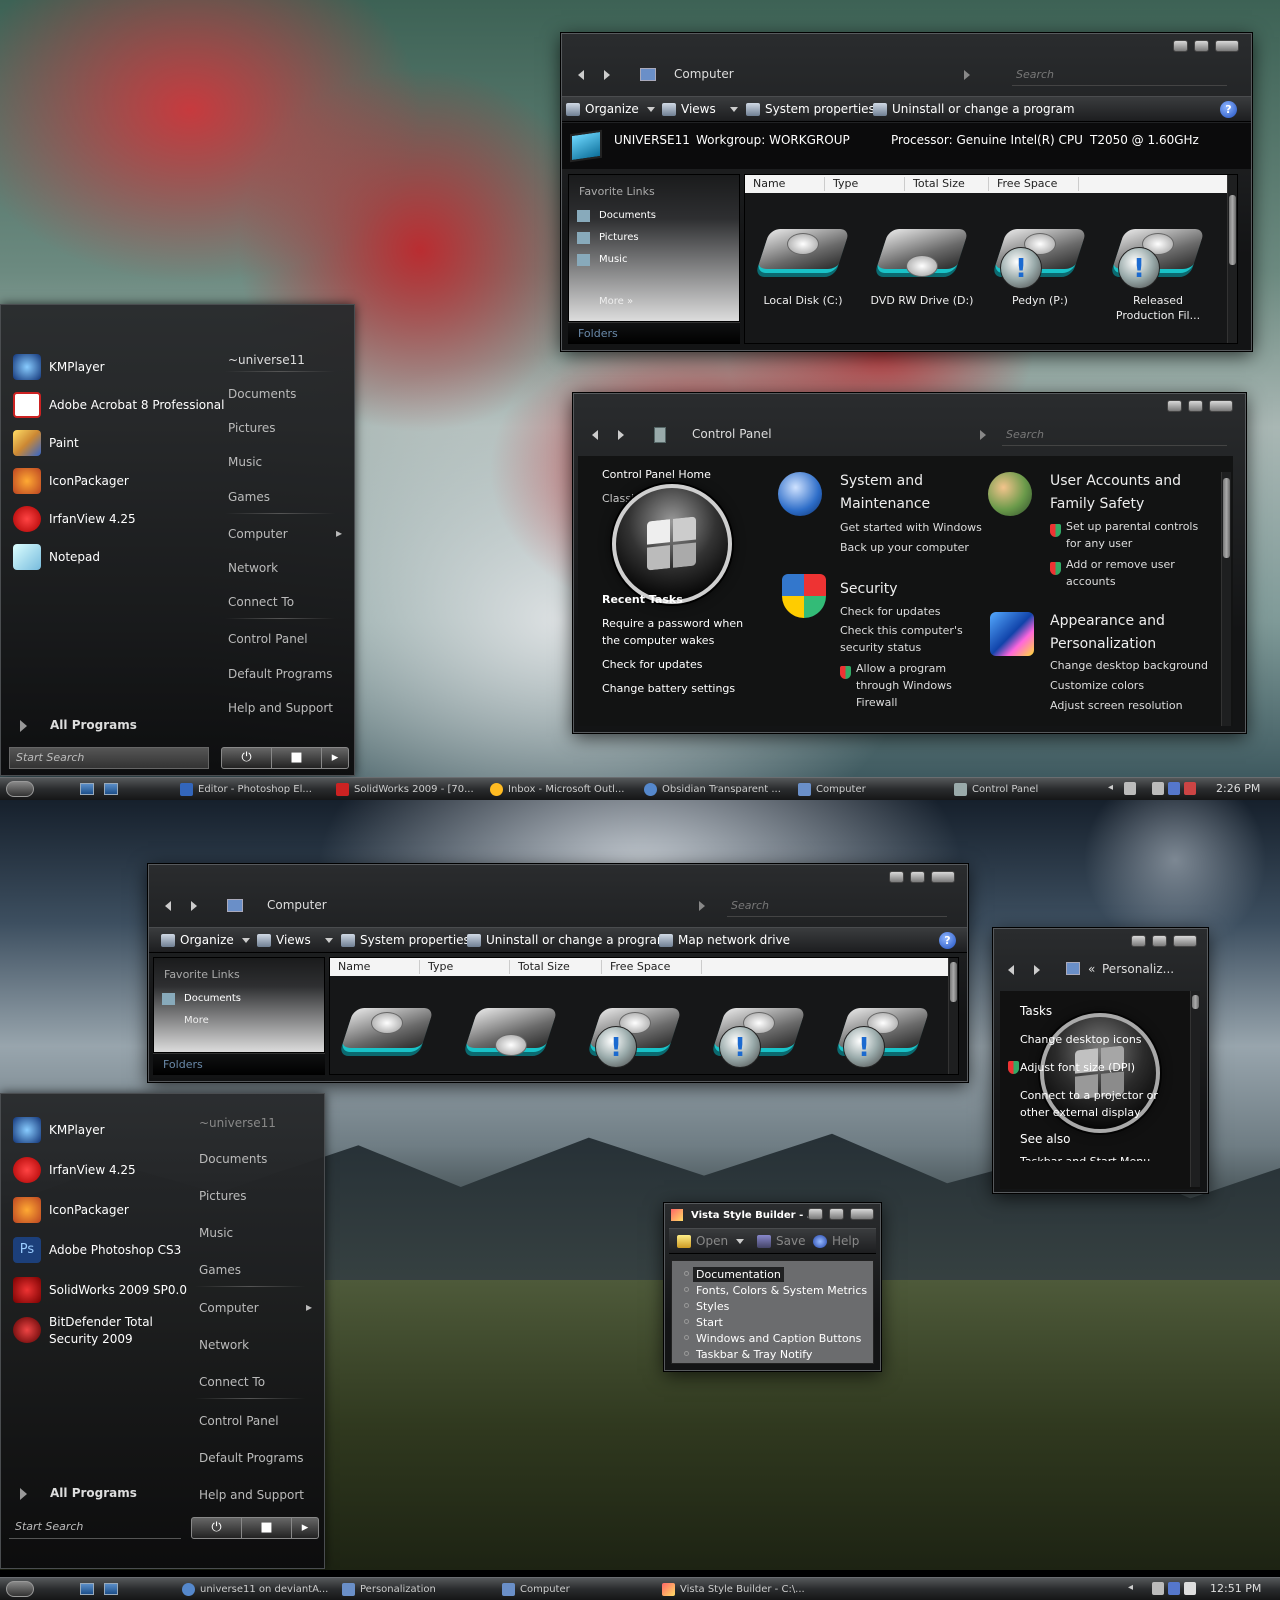 The height and width of the screenshot is (1600, 1280). What do you see at coordinates (335, 758) in the screenshot?
I see `shutdown-options-arrow-icon: ▸` at bounding box center [335, 758].